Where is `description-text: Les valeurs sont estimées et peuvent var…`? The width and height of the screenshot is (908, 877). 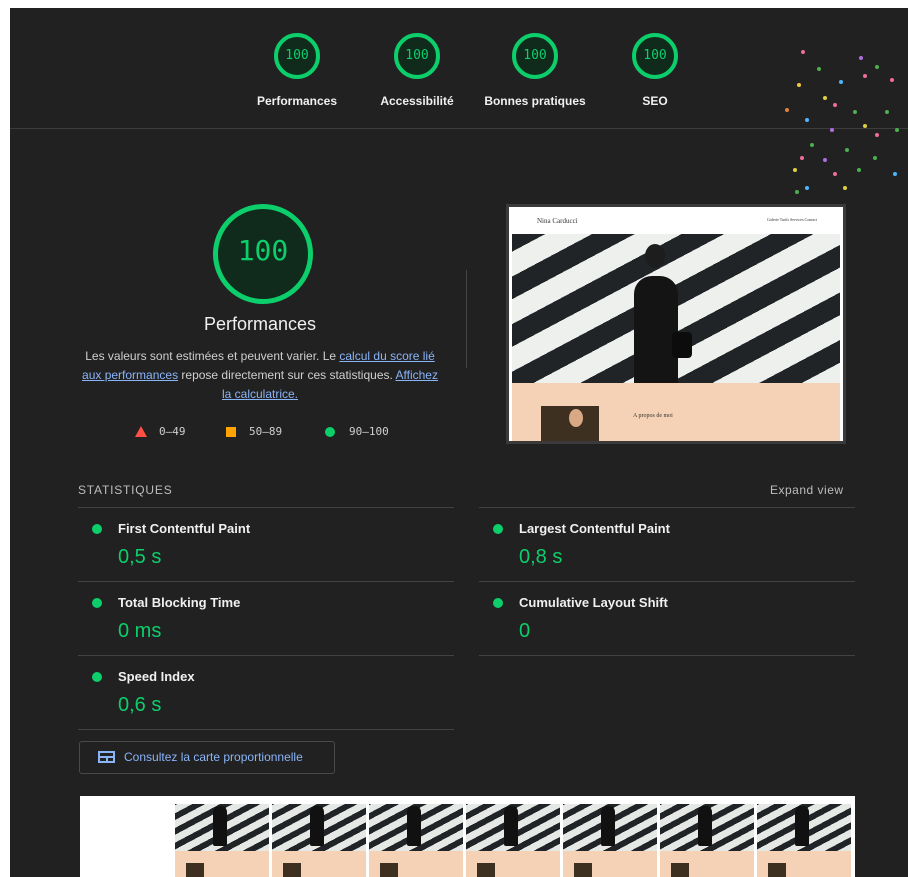
description-text: Les valeurs sont estimées et peuvent var… is located at coordinates (212, 356).